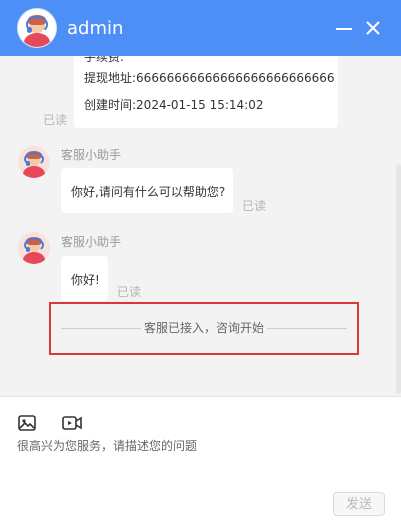 This screenshot has width=401, height=525. I want to click on chat-header: admin, so click(200, 28).